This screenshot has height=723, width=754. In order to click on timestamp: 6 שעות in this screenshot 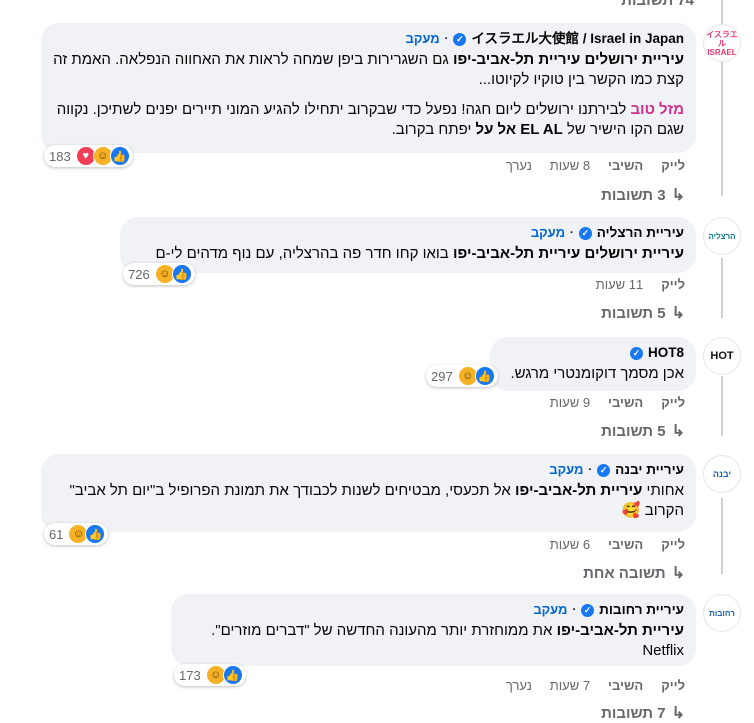, I will do `click(570, 544)`.